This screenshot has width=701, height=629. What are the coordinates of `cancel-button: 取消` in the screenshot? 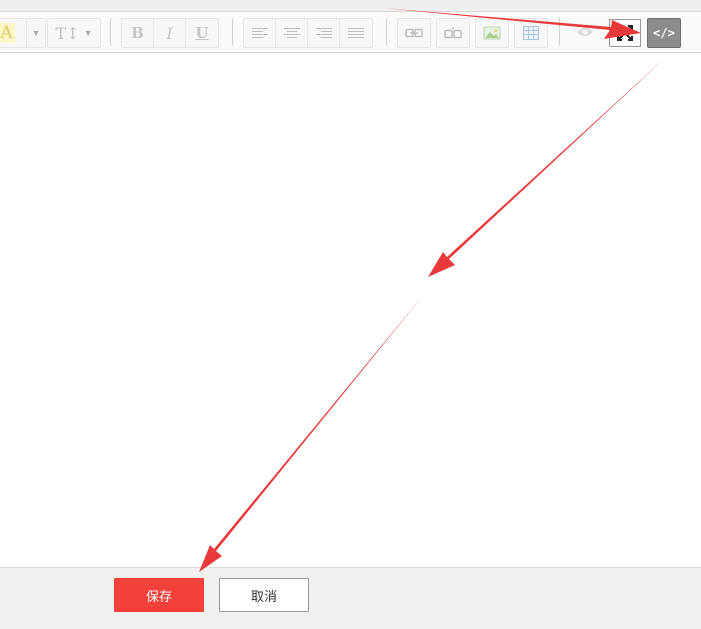 It's located at (264, 595).